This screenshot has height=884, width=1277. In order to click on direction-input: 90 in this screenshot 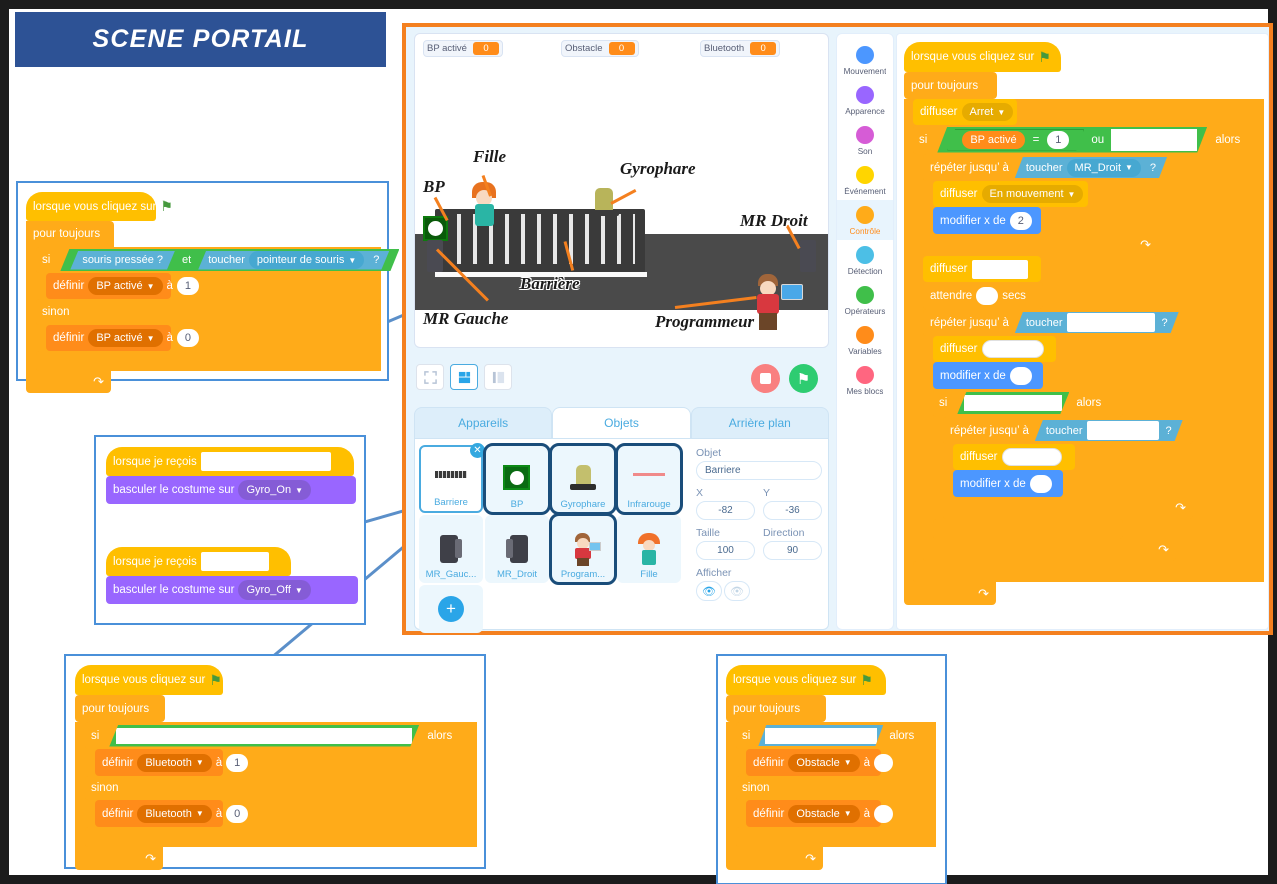, I will do `click(792, 550)`.